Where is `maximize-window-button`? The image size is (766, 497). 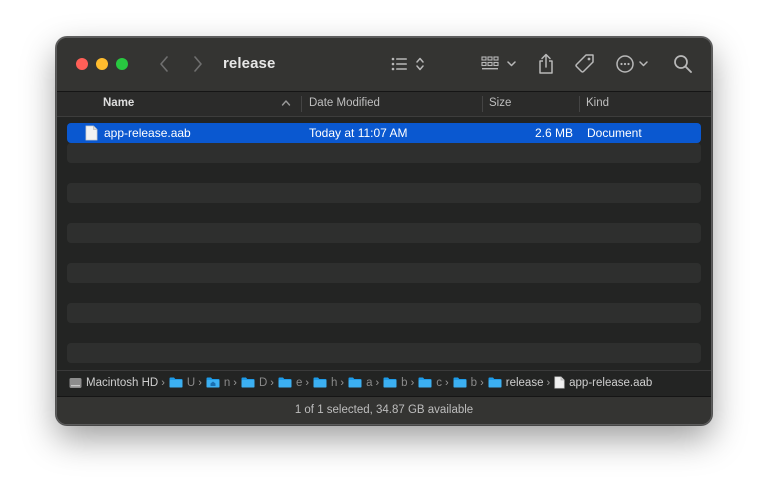 maximize-window-button is located at coordinates (122, 64).